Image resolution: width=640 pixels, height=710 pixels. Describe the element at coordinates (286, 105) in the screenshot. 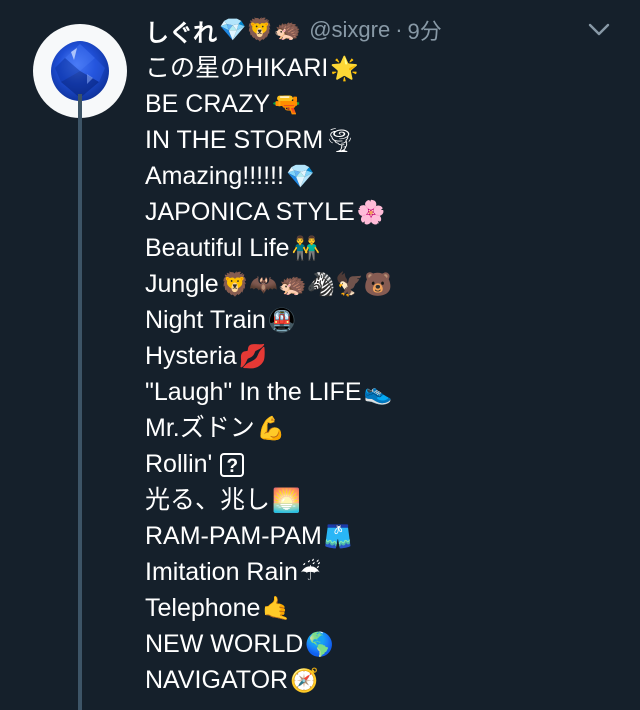

I see `water-pistol-icon: 🔫` at that location.